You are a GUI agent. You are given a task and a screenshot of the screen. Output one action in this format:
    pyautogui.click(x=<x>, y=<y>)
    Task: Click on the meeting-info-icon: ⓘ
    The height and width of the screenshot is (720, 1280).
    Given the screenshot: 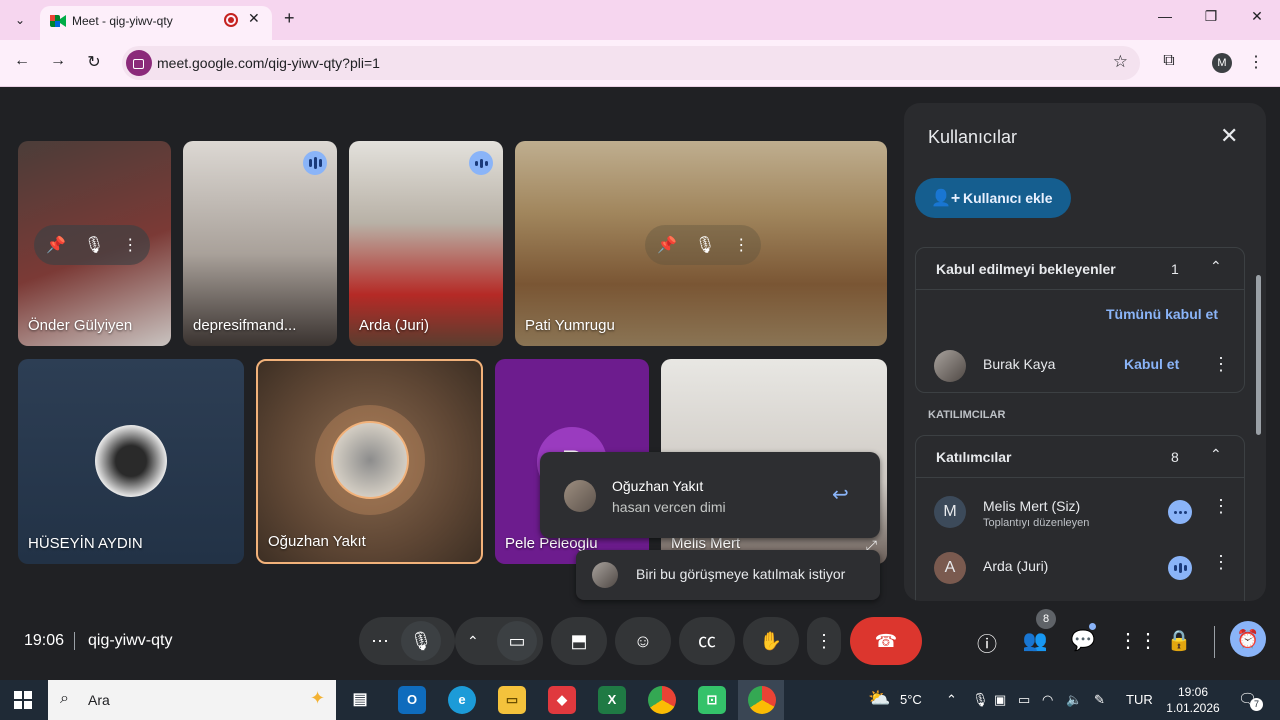 What is the action you would take?
    pyautogui.click(x=987, y=642)
    